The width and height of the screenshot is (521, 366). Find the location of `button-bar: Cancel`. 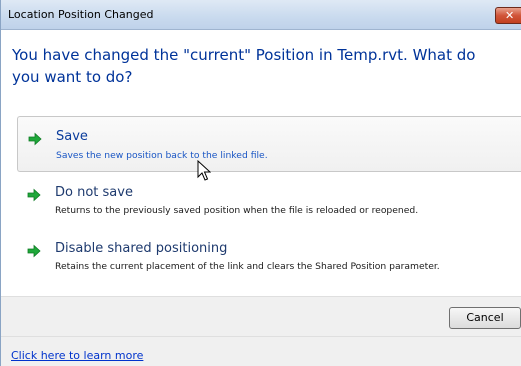

button-bar: Cancel is located at coordinates (261, 316).